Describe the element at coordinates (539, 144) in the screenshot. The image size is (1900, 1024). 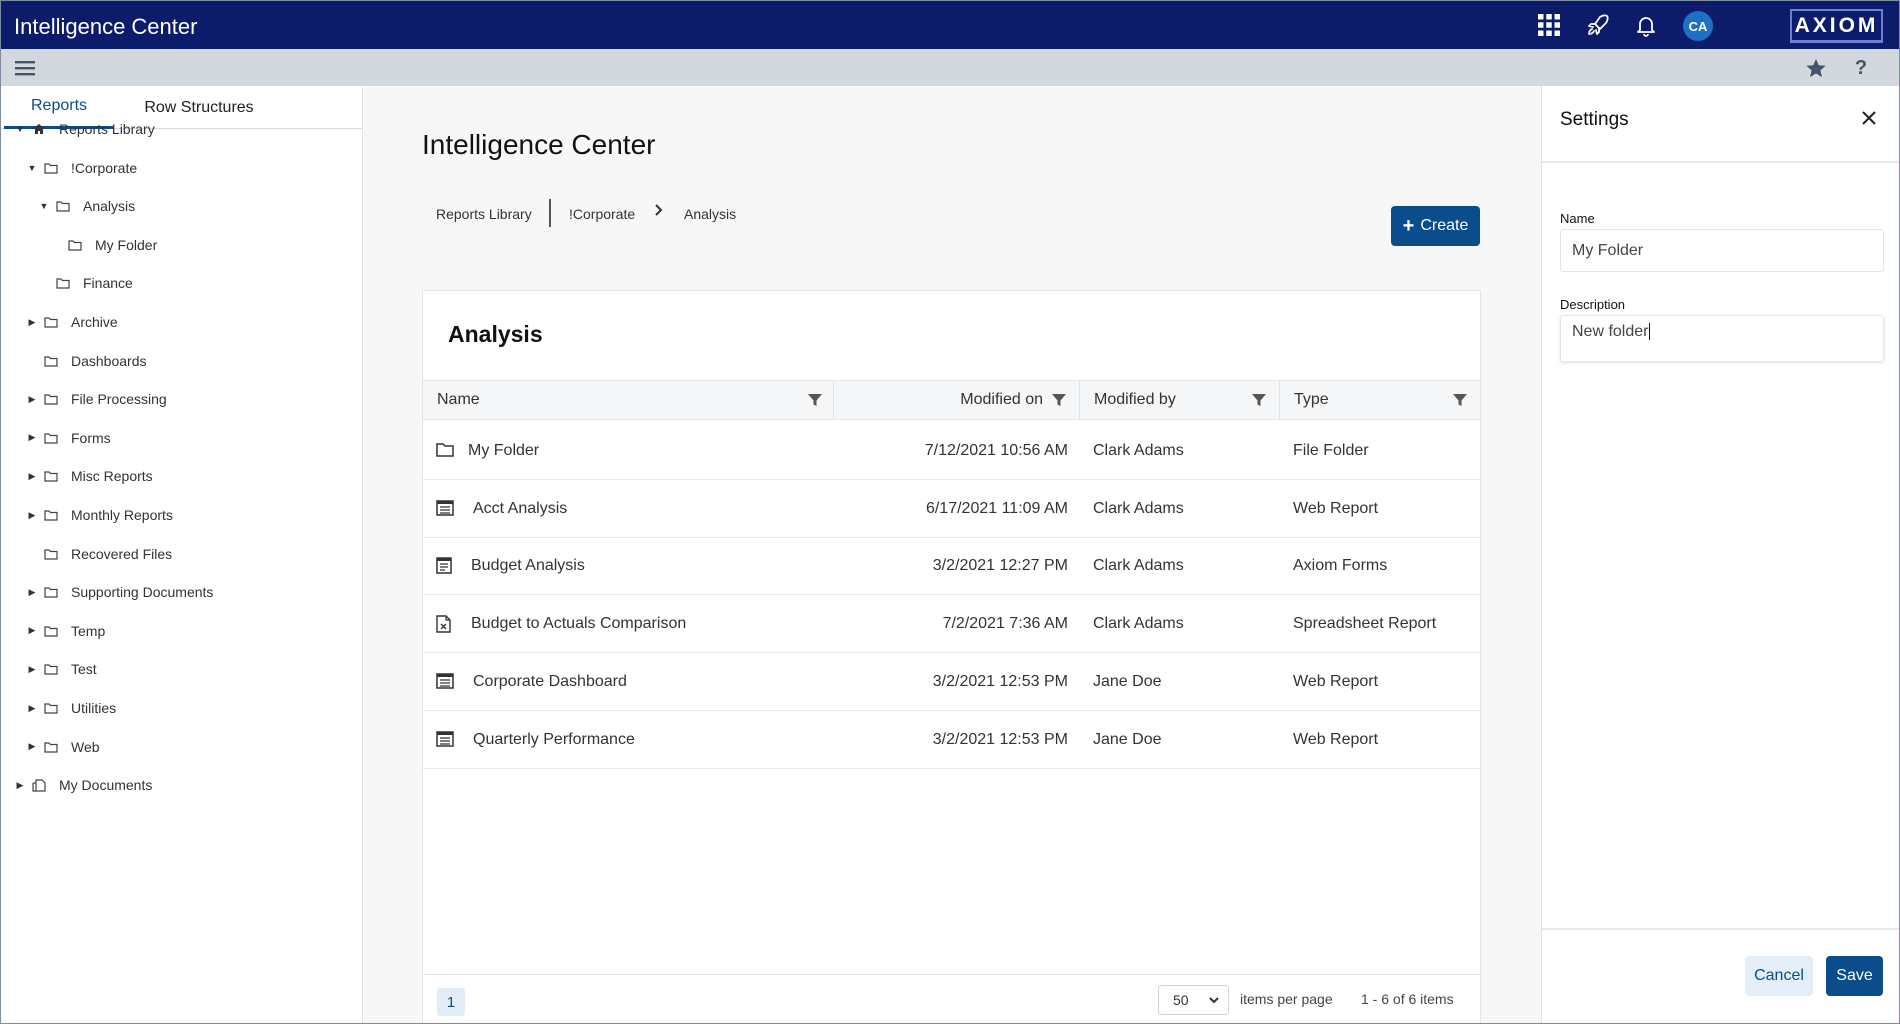
I see `page-title: Intelligence Center` at that location.